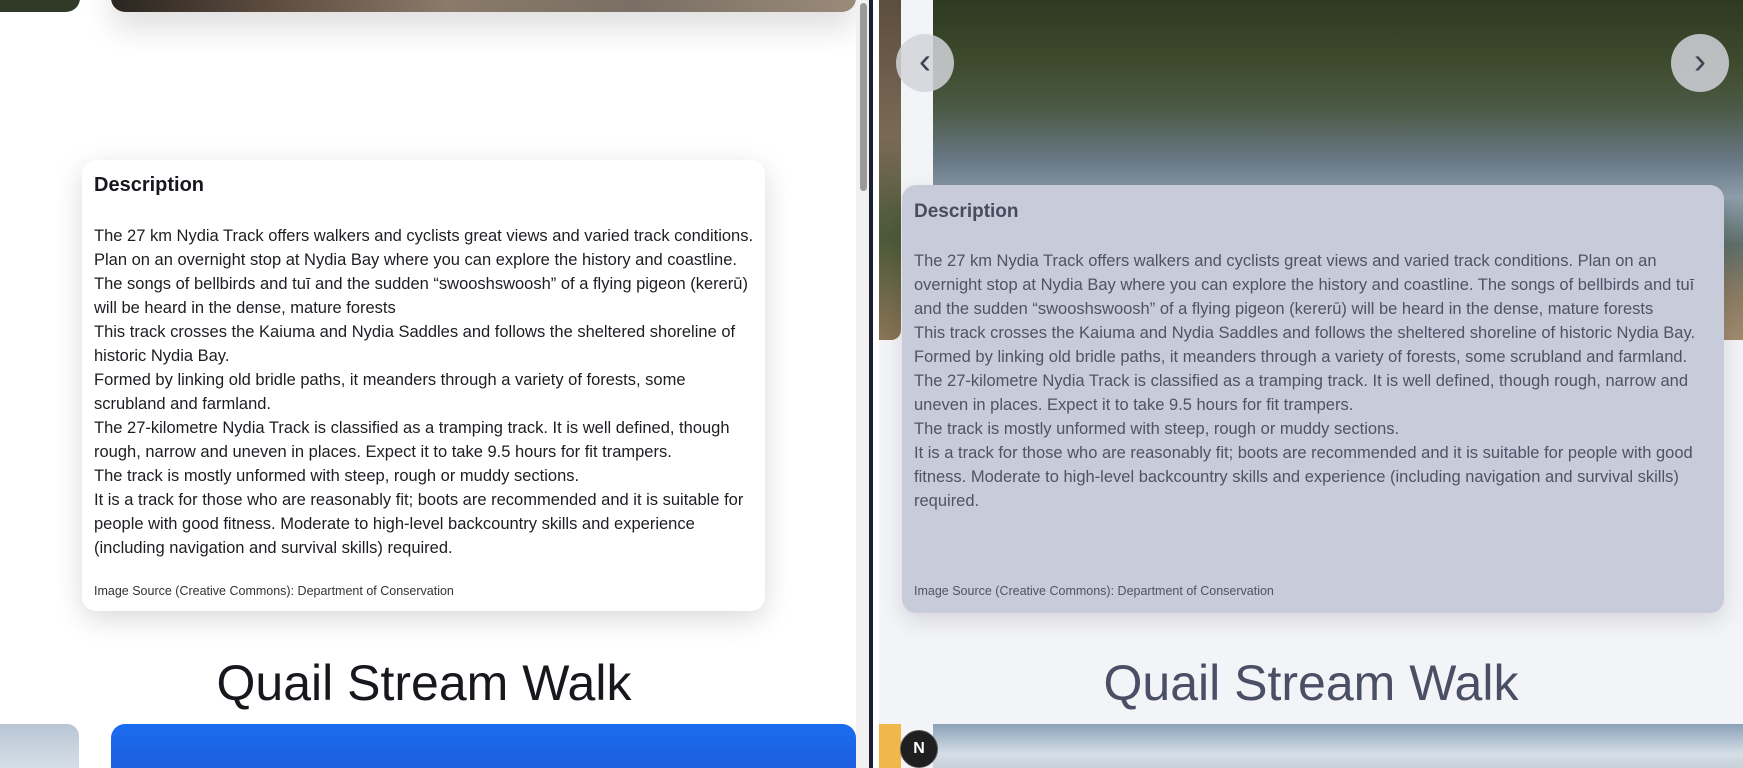 The image size is (1743, 768). I want to click on chevron-left-icon: ‹, so click(925, 60).